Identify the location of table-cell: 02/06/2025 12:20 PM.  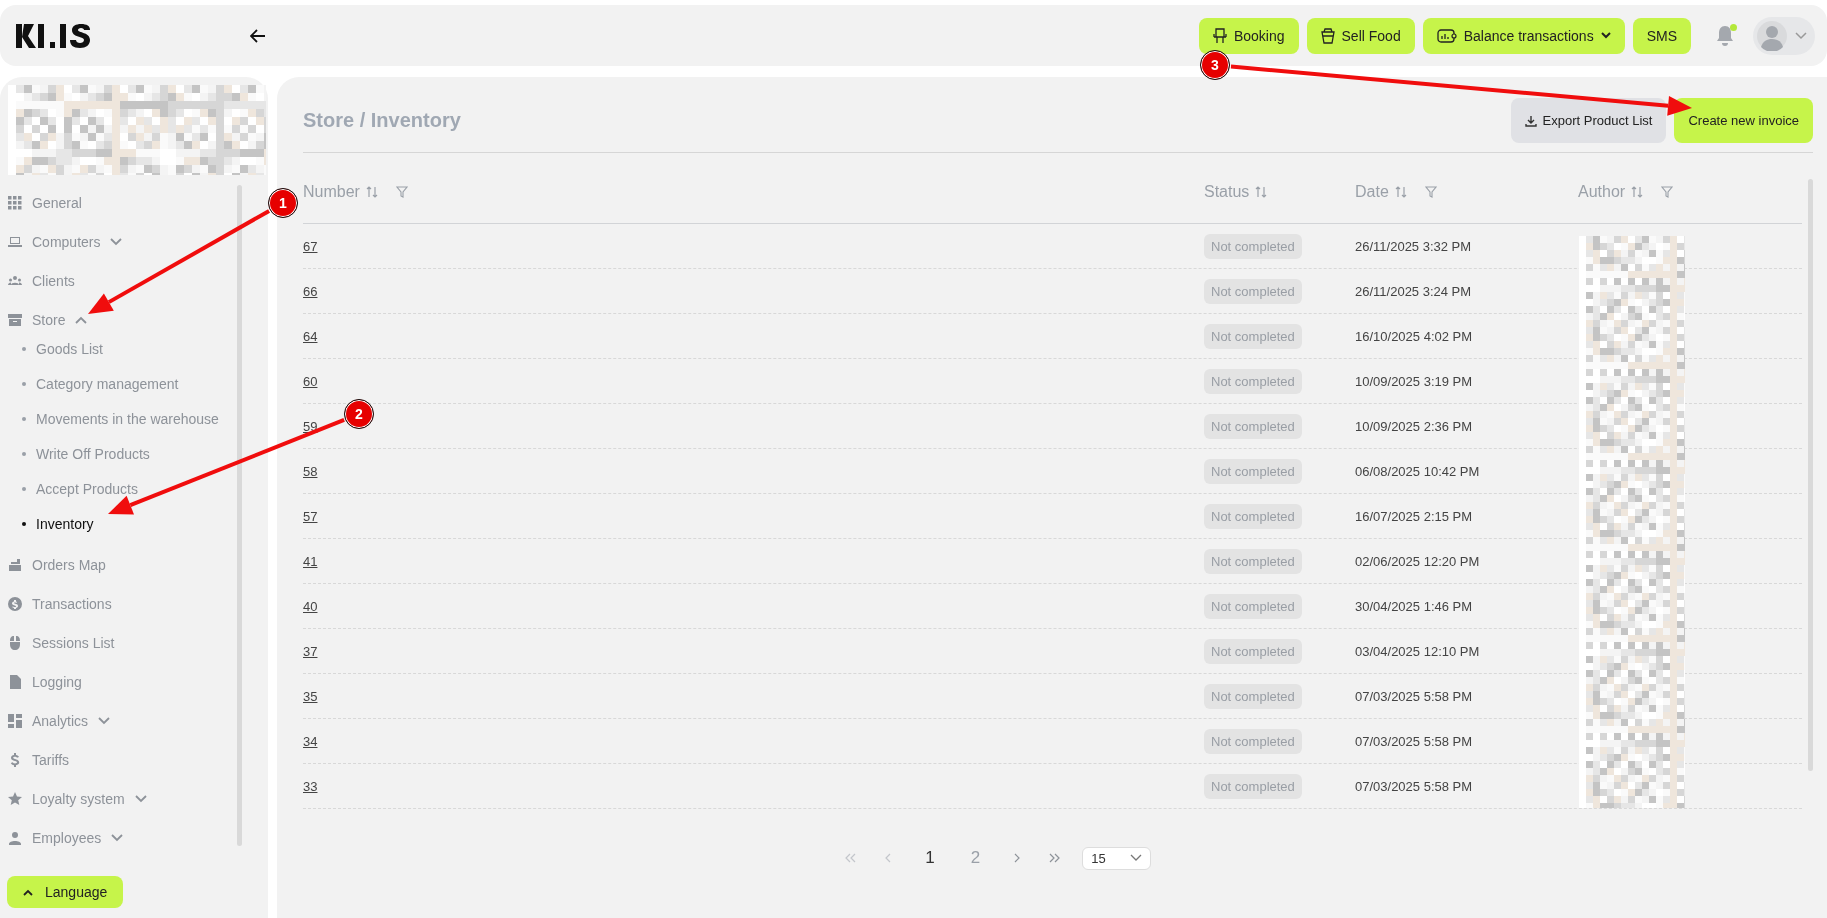
(1417, 561).